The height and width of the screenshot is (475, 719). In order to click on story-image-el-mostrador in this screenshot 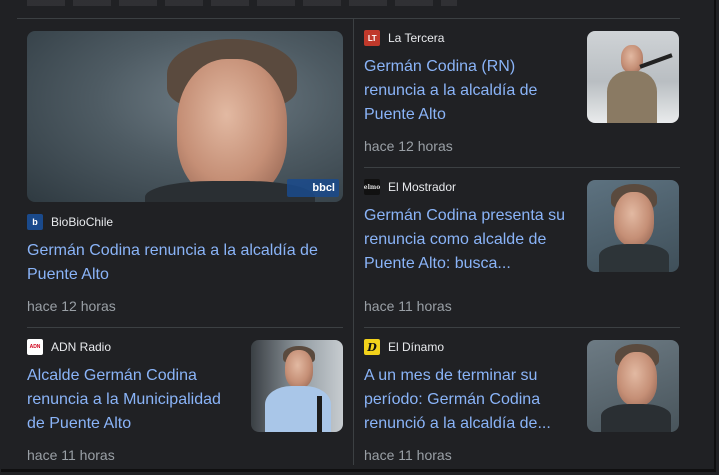, I will do `click(633, 226)`.